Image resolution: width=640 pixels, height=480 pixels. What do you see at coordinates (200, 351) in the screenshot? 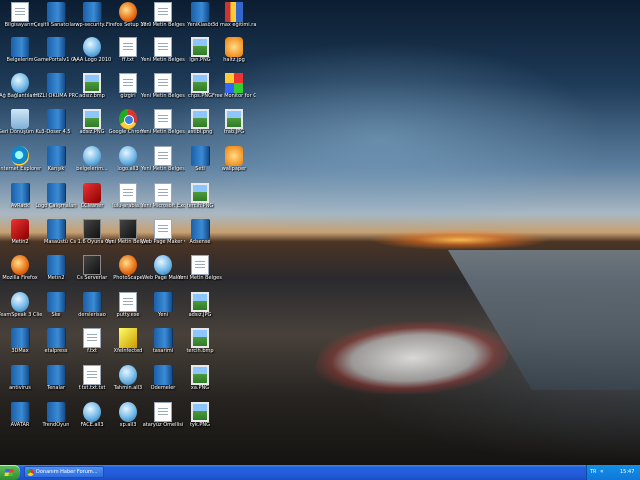
I see `desktop-icon-label: tercih.bmp` at bounding box center [200, 351].